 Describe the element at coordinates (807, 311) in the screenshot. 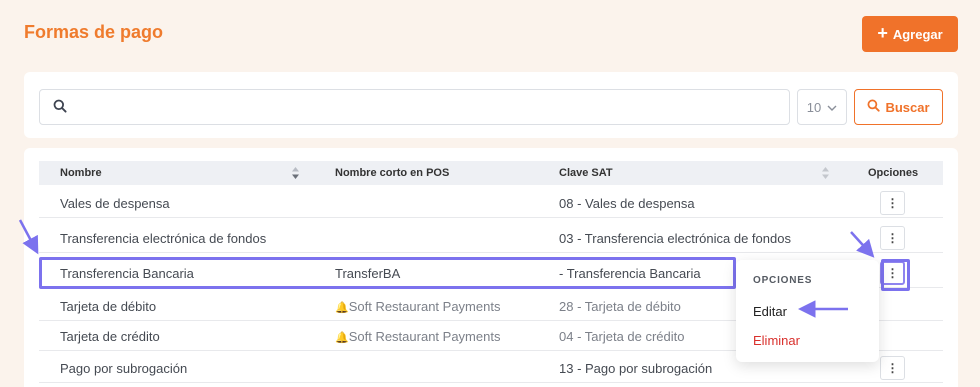

I see `options-dropdown-menu: OPCIONES Editar Eliminar` at that location.